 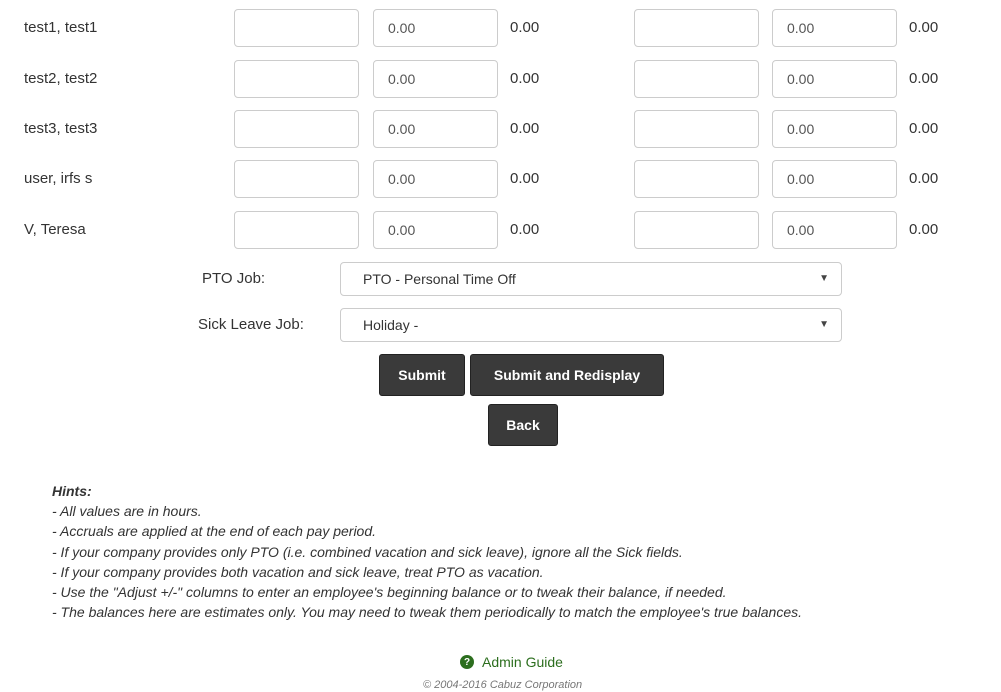 What do you see at coordinates (251, 324) in the screenshot?
I see `sick-leave-job-label: Sick Leave Job:` at bounding box center [251, 324].